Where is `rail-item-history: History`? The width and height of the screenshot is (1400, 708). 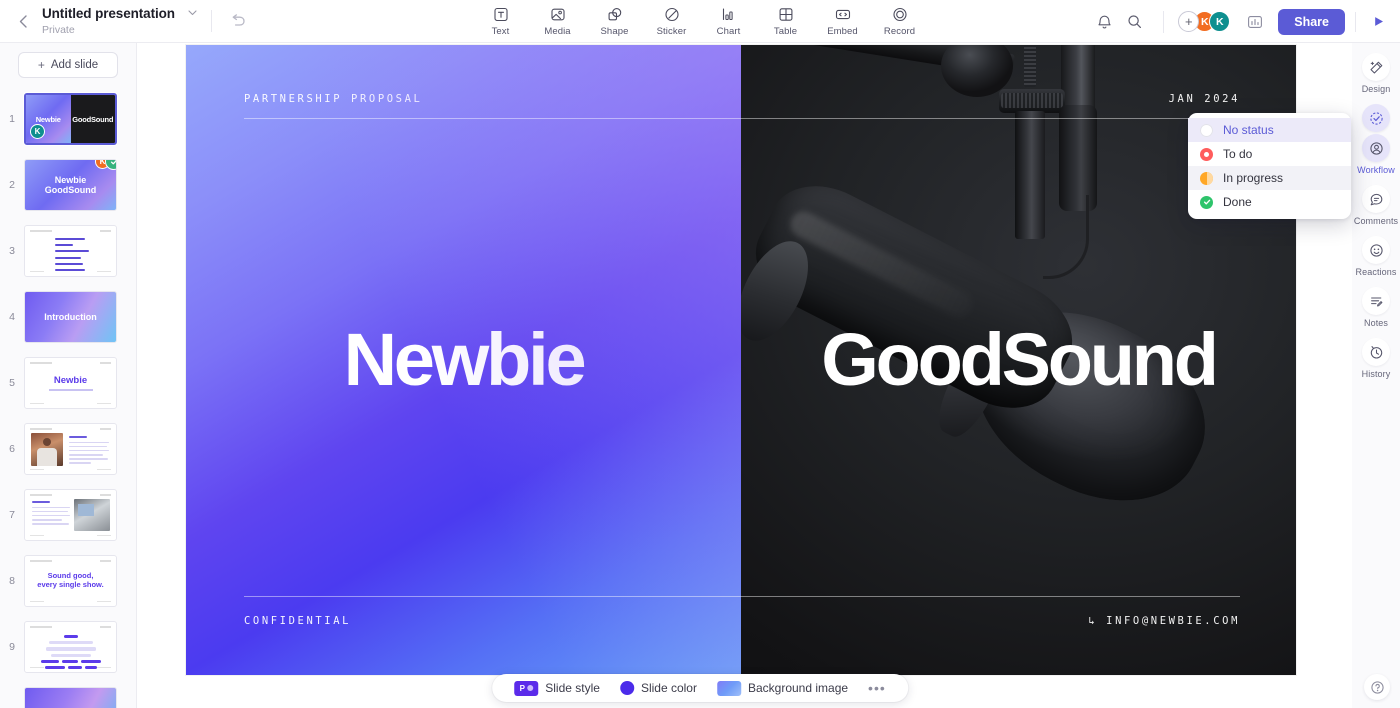
rail-item-history: History is located at coordinates (1376, 358).